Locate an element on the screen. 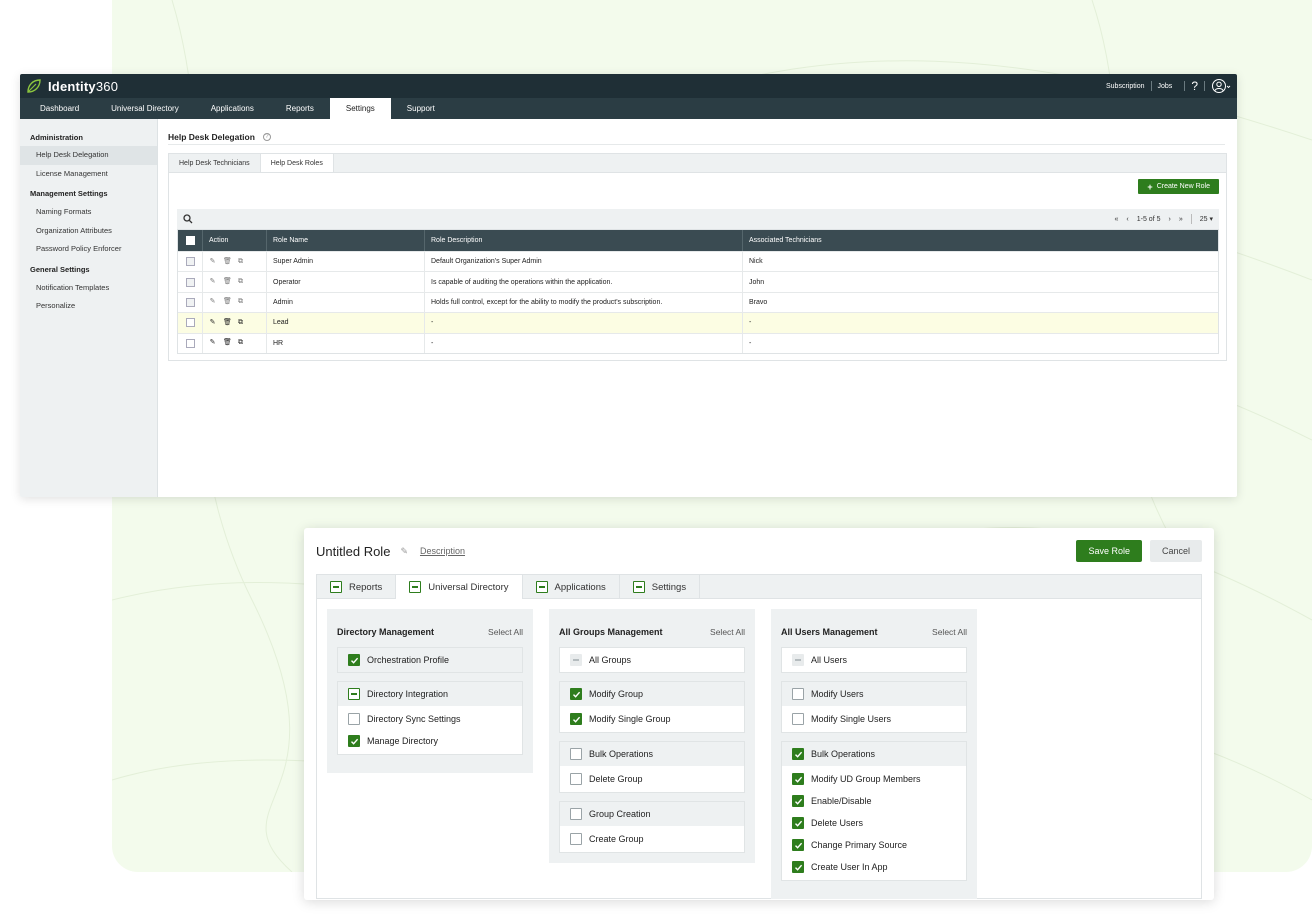 This screenshot has width=1312, height=915. table-row: ✎ 🗑 ⧉ Lead - - is located at coordinates (698, 322).